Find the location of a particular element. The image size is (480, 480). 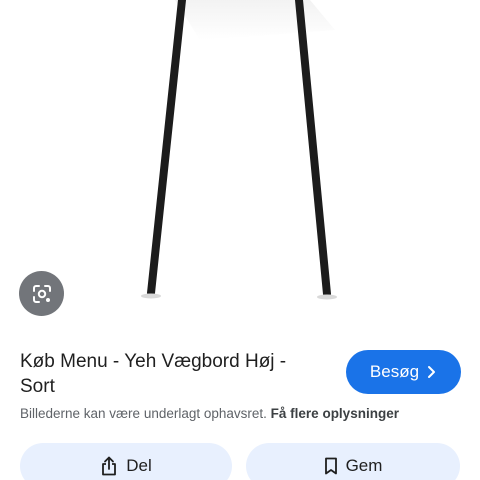

result-title: Køb Menu - Yeh Vægbord Høj - Sort is located at coordinates (170, 374).